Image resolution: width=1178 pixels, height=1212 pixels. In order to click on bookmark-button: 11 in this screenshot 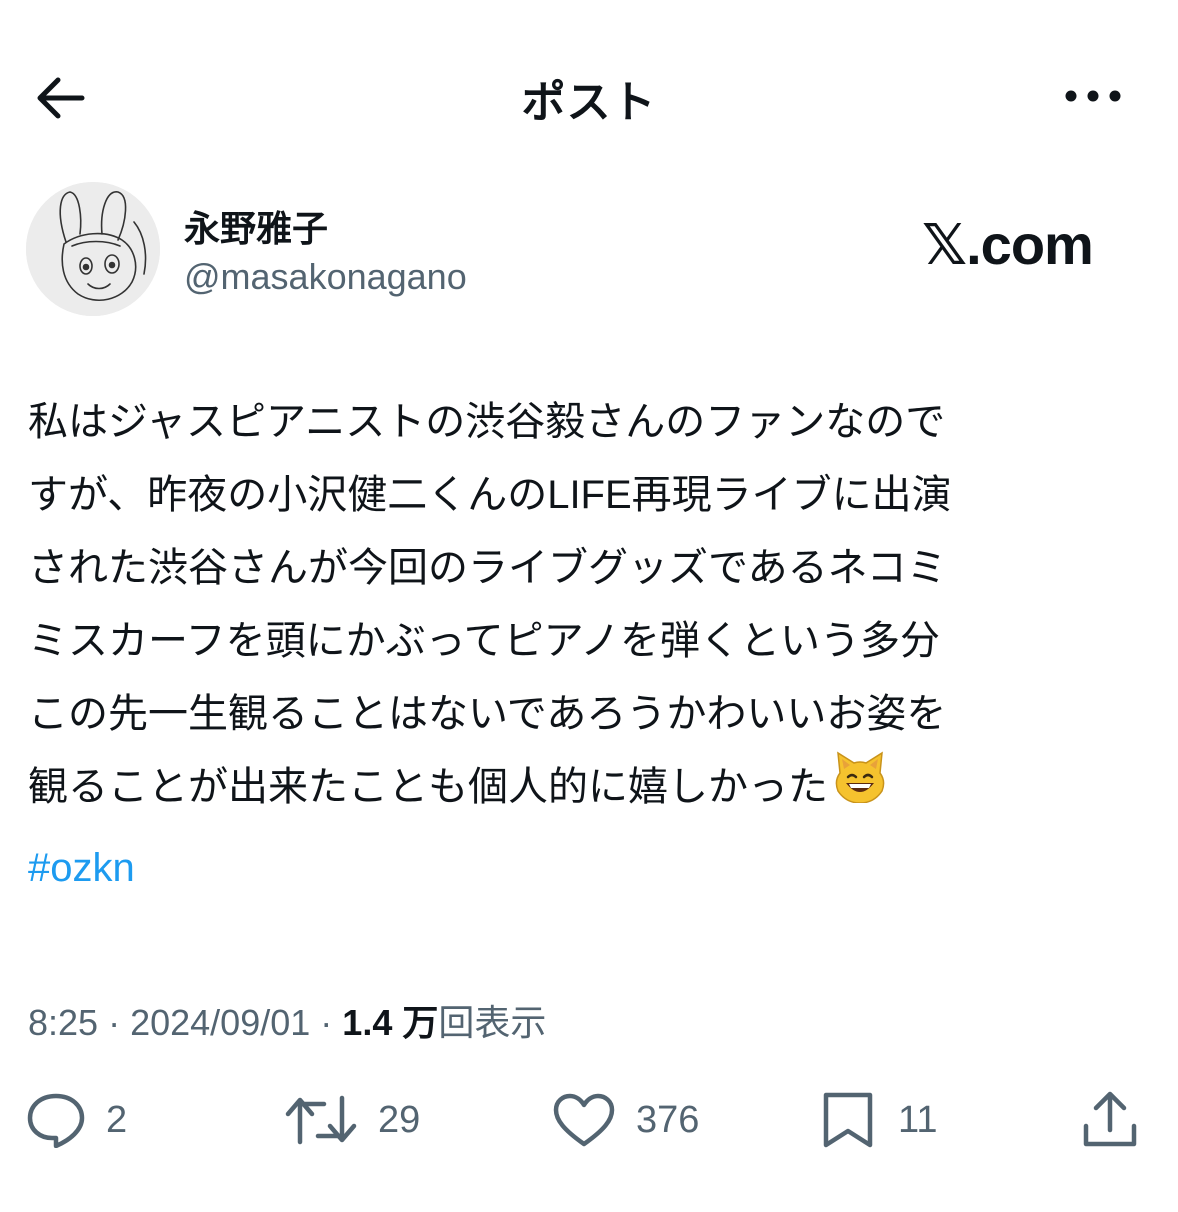, I will do `click(877, 1120)`.